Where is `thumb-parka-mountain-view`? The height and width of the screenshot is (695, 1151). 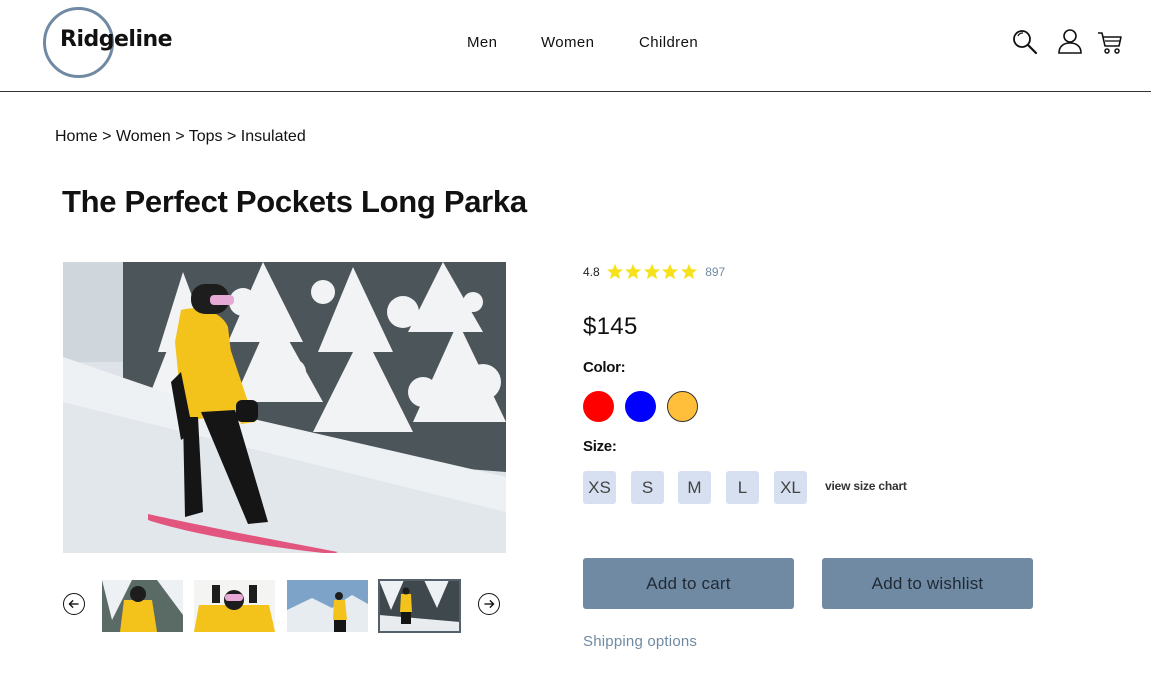 thumb-parka-mountain-view is located at coordinates (327, 606).